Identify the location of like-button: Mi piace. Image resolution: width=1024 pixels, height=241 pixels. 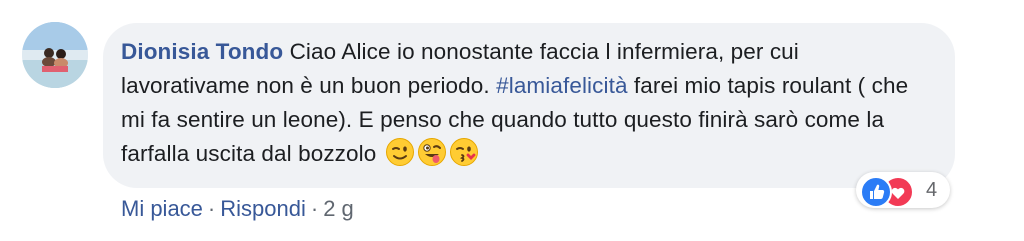
(162, 208).